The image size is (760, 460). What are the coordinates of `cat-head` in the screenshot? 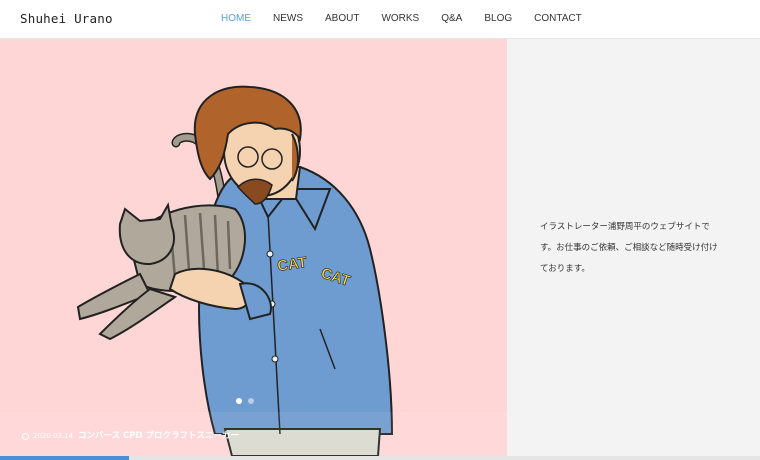 It's located at (146, 234).